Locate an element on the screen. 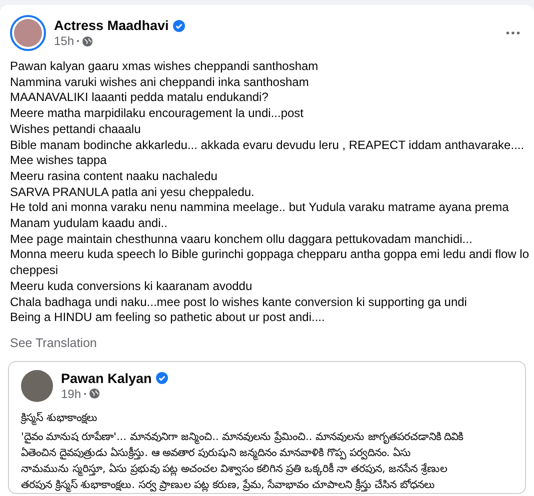 The width and height of the screenshot is (534, 496). post-time: 15h is located at coordinates (64, 41).